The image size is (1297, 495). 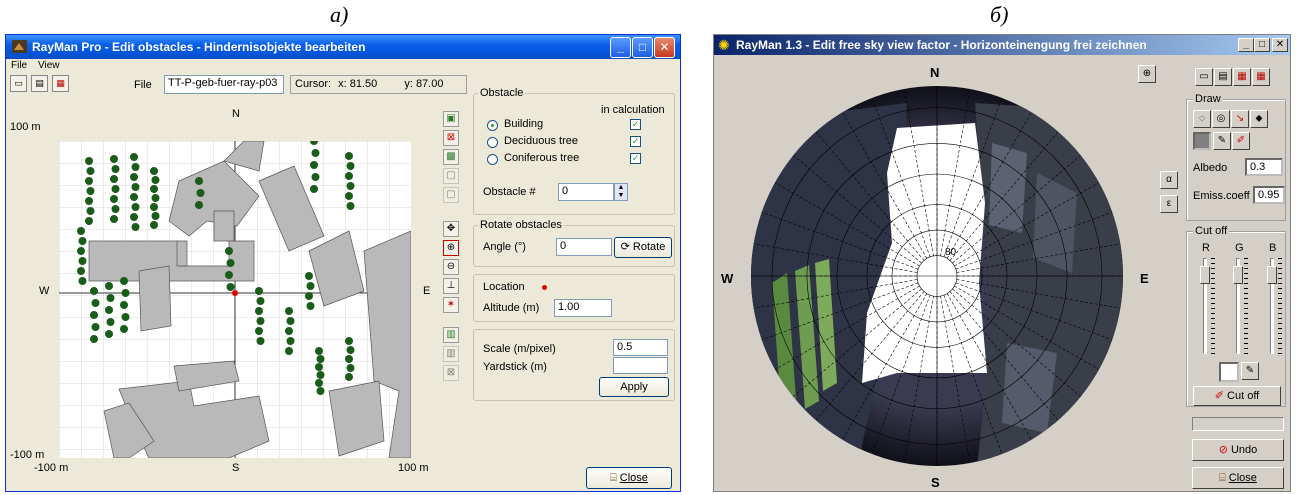 What do you see at coordinates (1264, 167) in the screenshot?
I see `albedo-field: 0.3` at bounding box center [1264, 167].